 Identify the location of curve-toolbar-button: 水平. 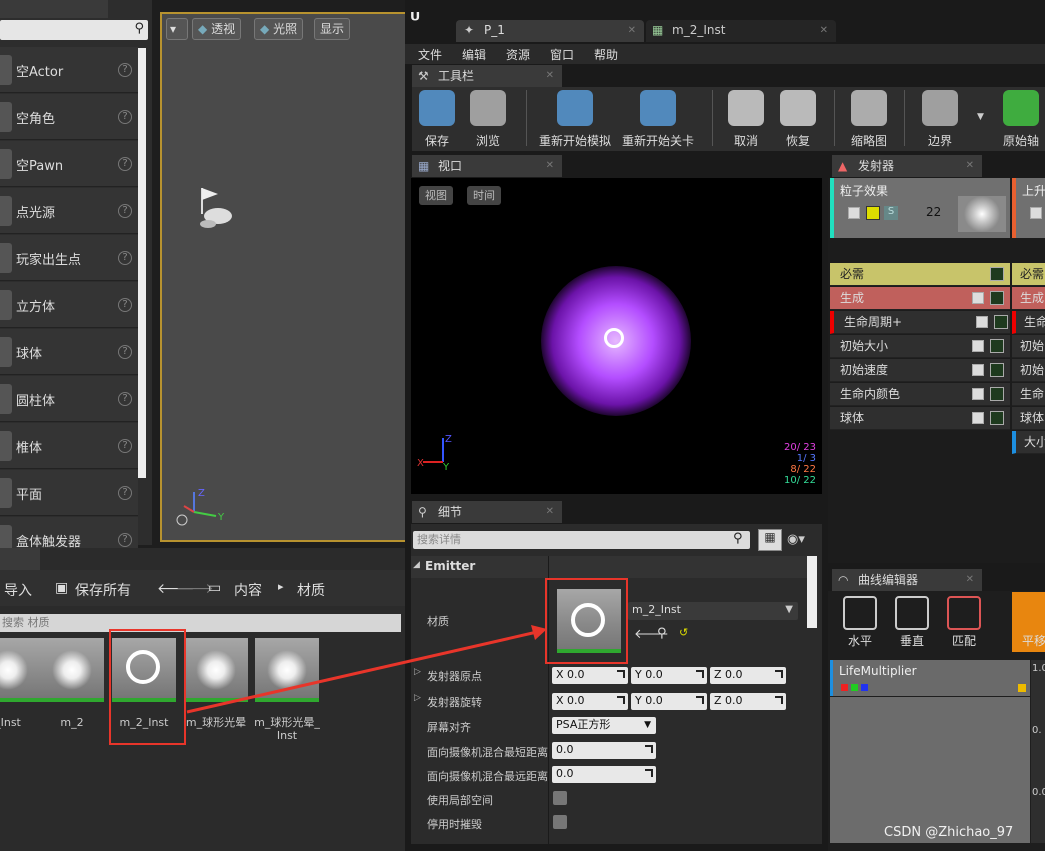
(860, 622).